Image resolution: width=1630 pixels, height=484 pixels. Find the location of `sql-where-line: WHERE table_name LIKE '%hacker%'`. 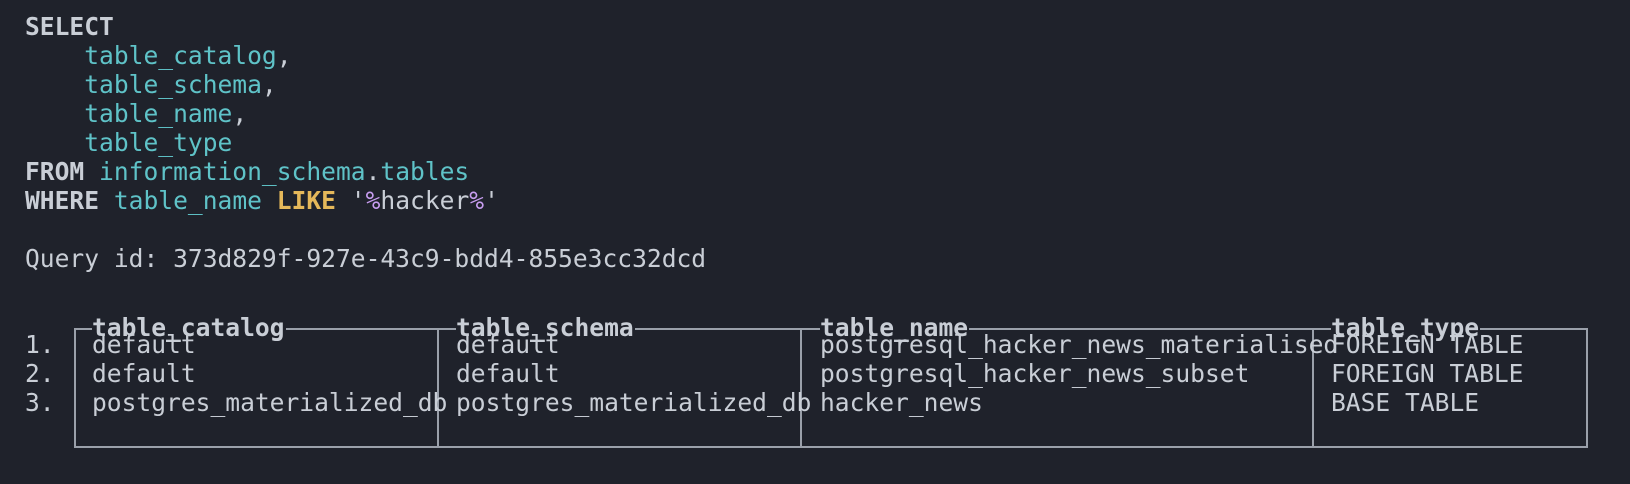

sql-where-line: WHERE table_name LIKE '%hacker%' is located at coordinates (262, 201).